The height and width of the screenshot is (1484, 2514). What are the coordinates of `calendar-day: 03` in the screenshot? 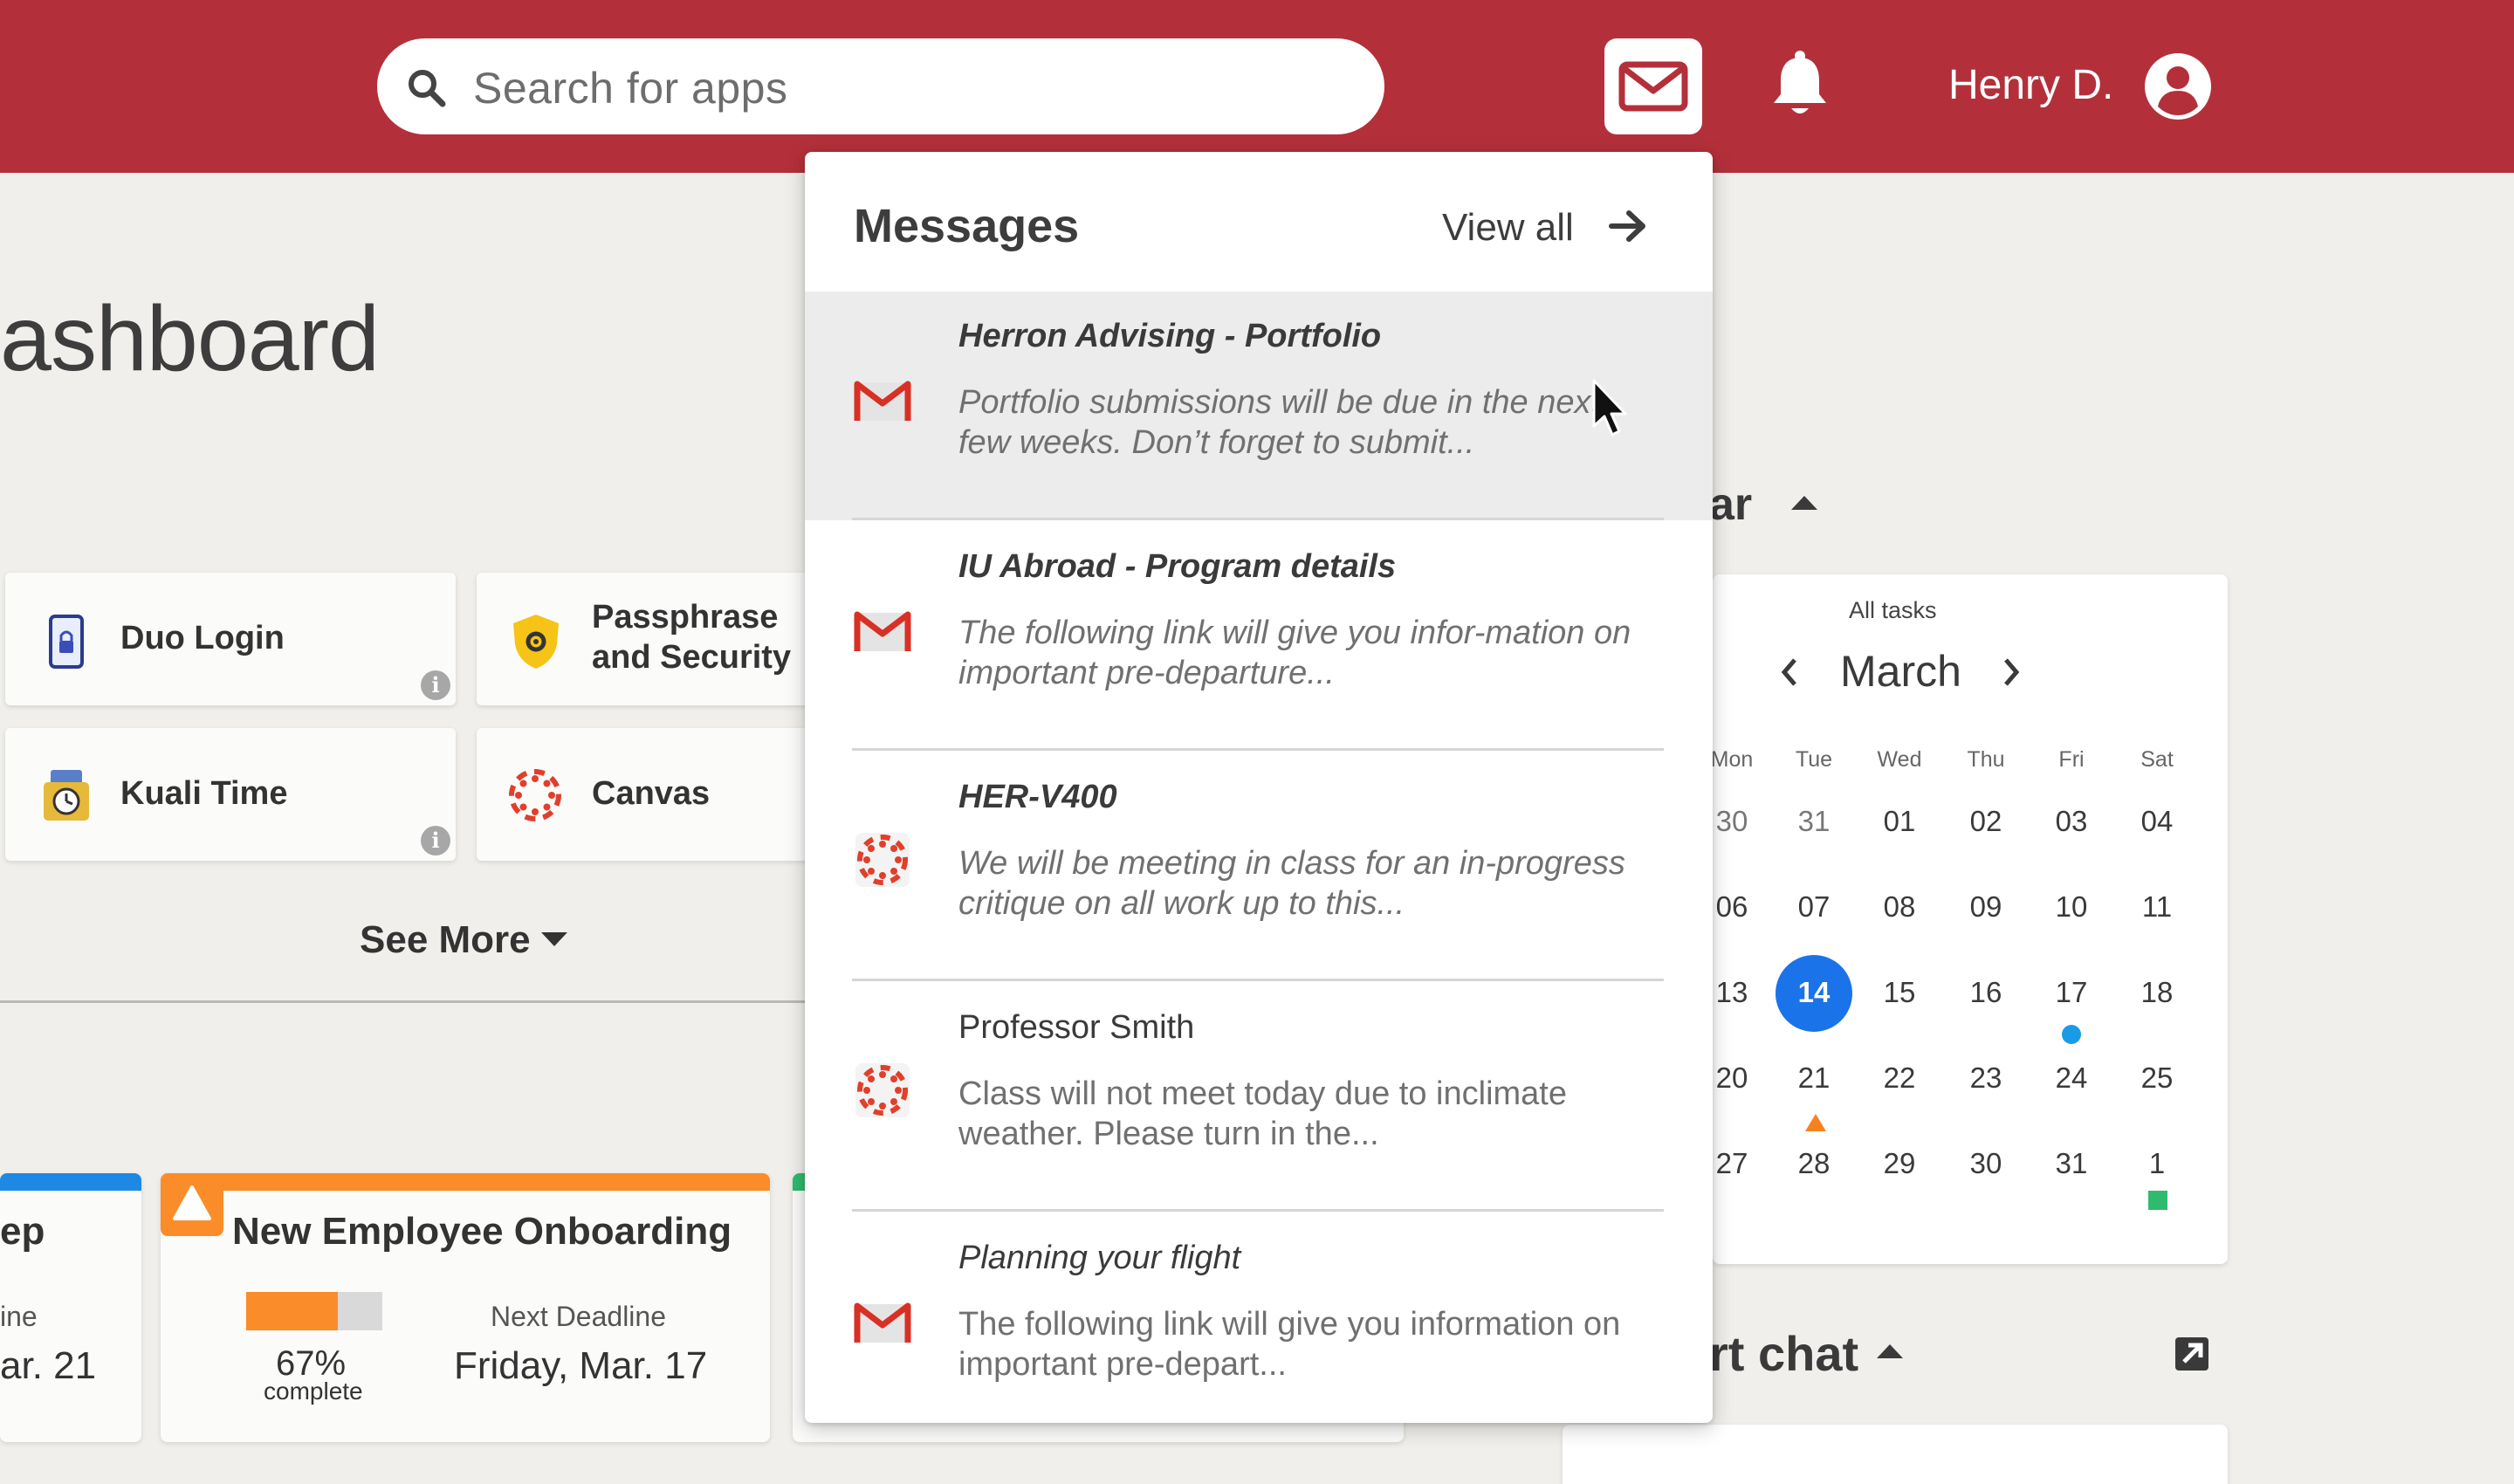 It's located at (2072, 822).